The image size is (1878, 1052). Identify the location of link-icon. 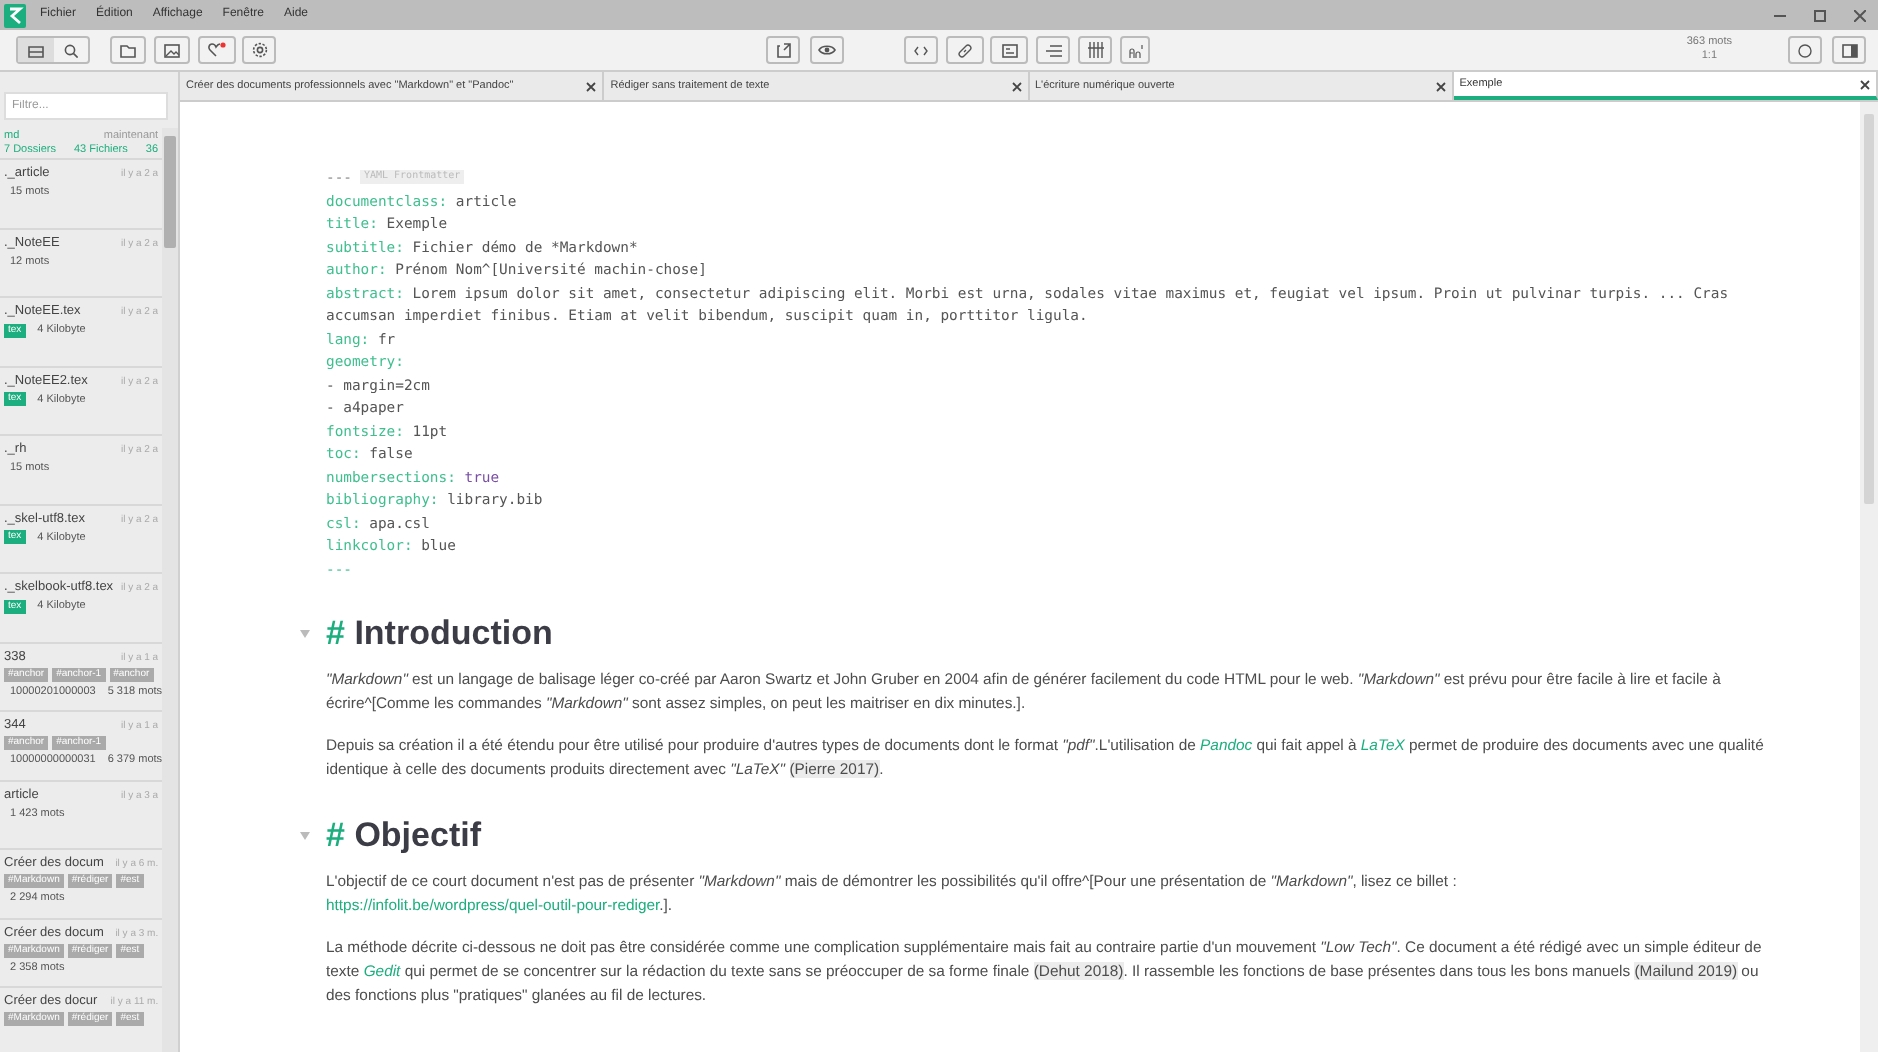
(965, 50).